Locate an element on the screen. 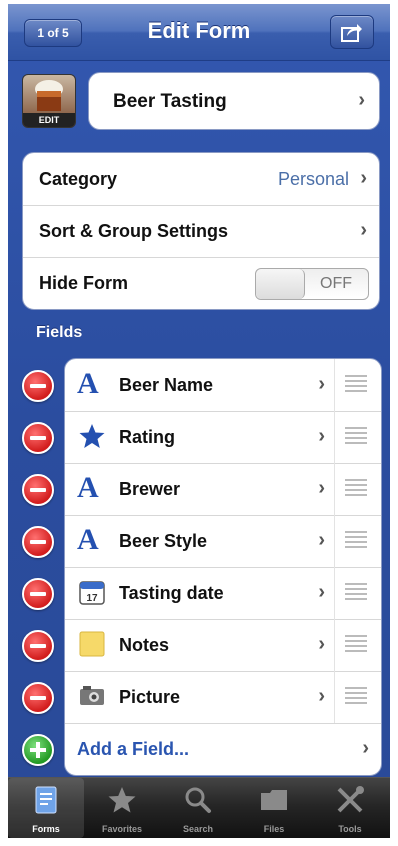 This screenshot has width=398, height=846. field-row: A Brewer › is located at coordinates (223, 489).